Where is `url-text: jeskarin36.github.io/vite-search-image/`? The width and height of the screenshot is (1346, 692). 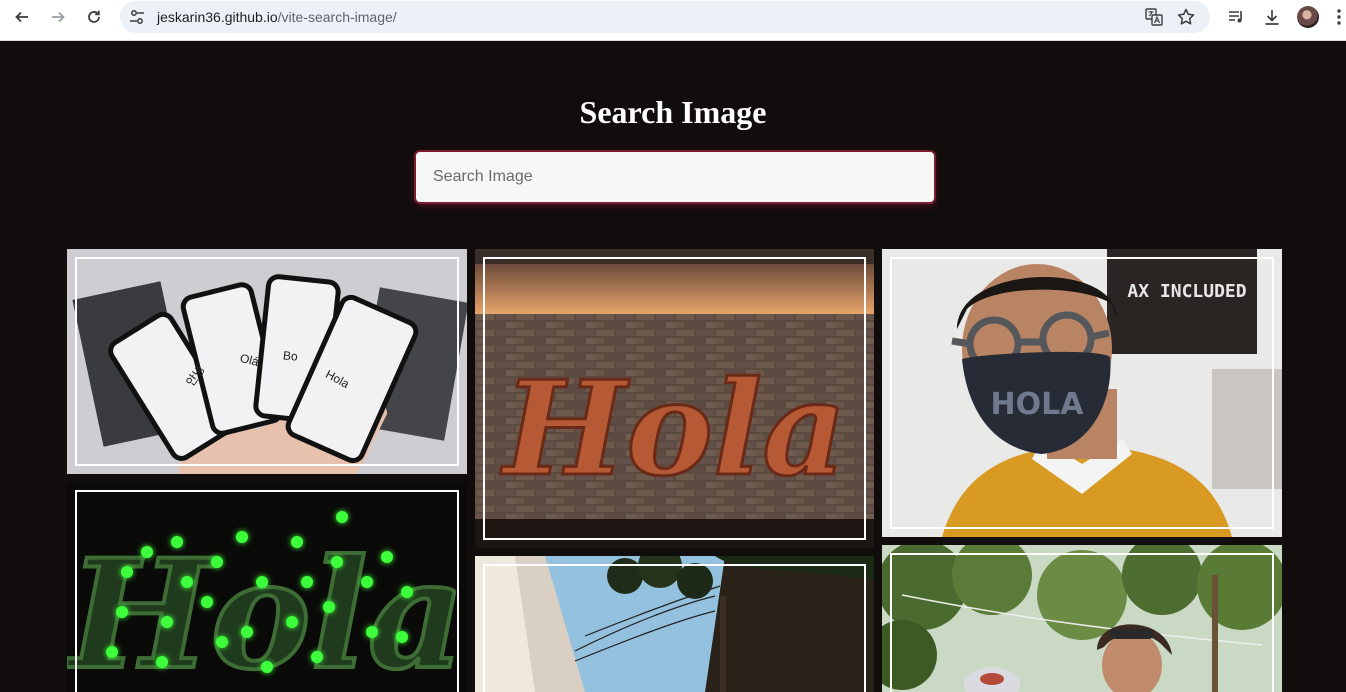
url-text: jeskarin36.github.io/vite-search-image/ is located at coordinates (277, 17).